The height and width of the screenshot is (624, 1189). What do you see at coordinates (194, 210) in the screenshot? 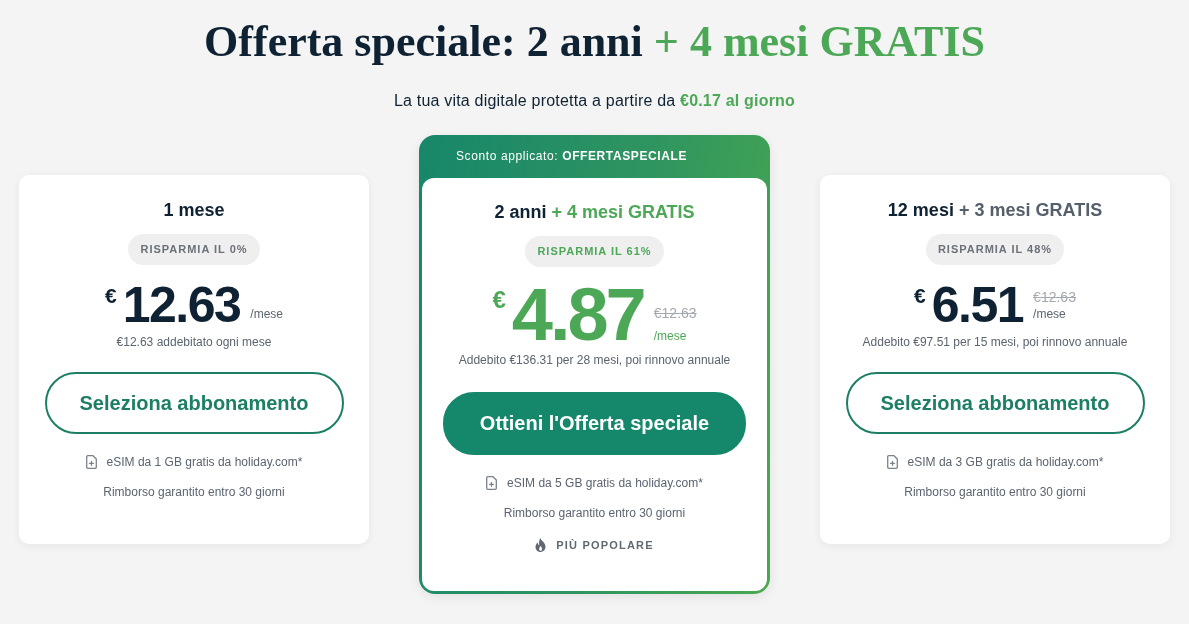
I see `plan-title: 1 mese` at bounding box center [194, 210].